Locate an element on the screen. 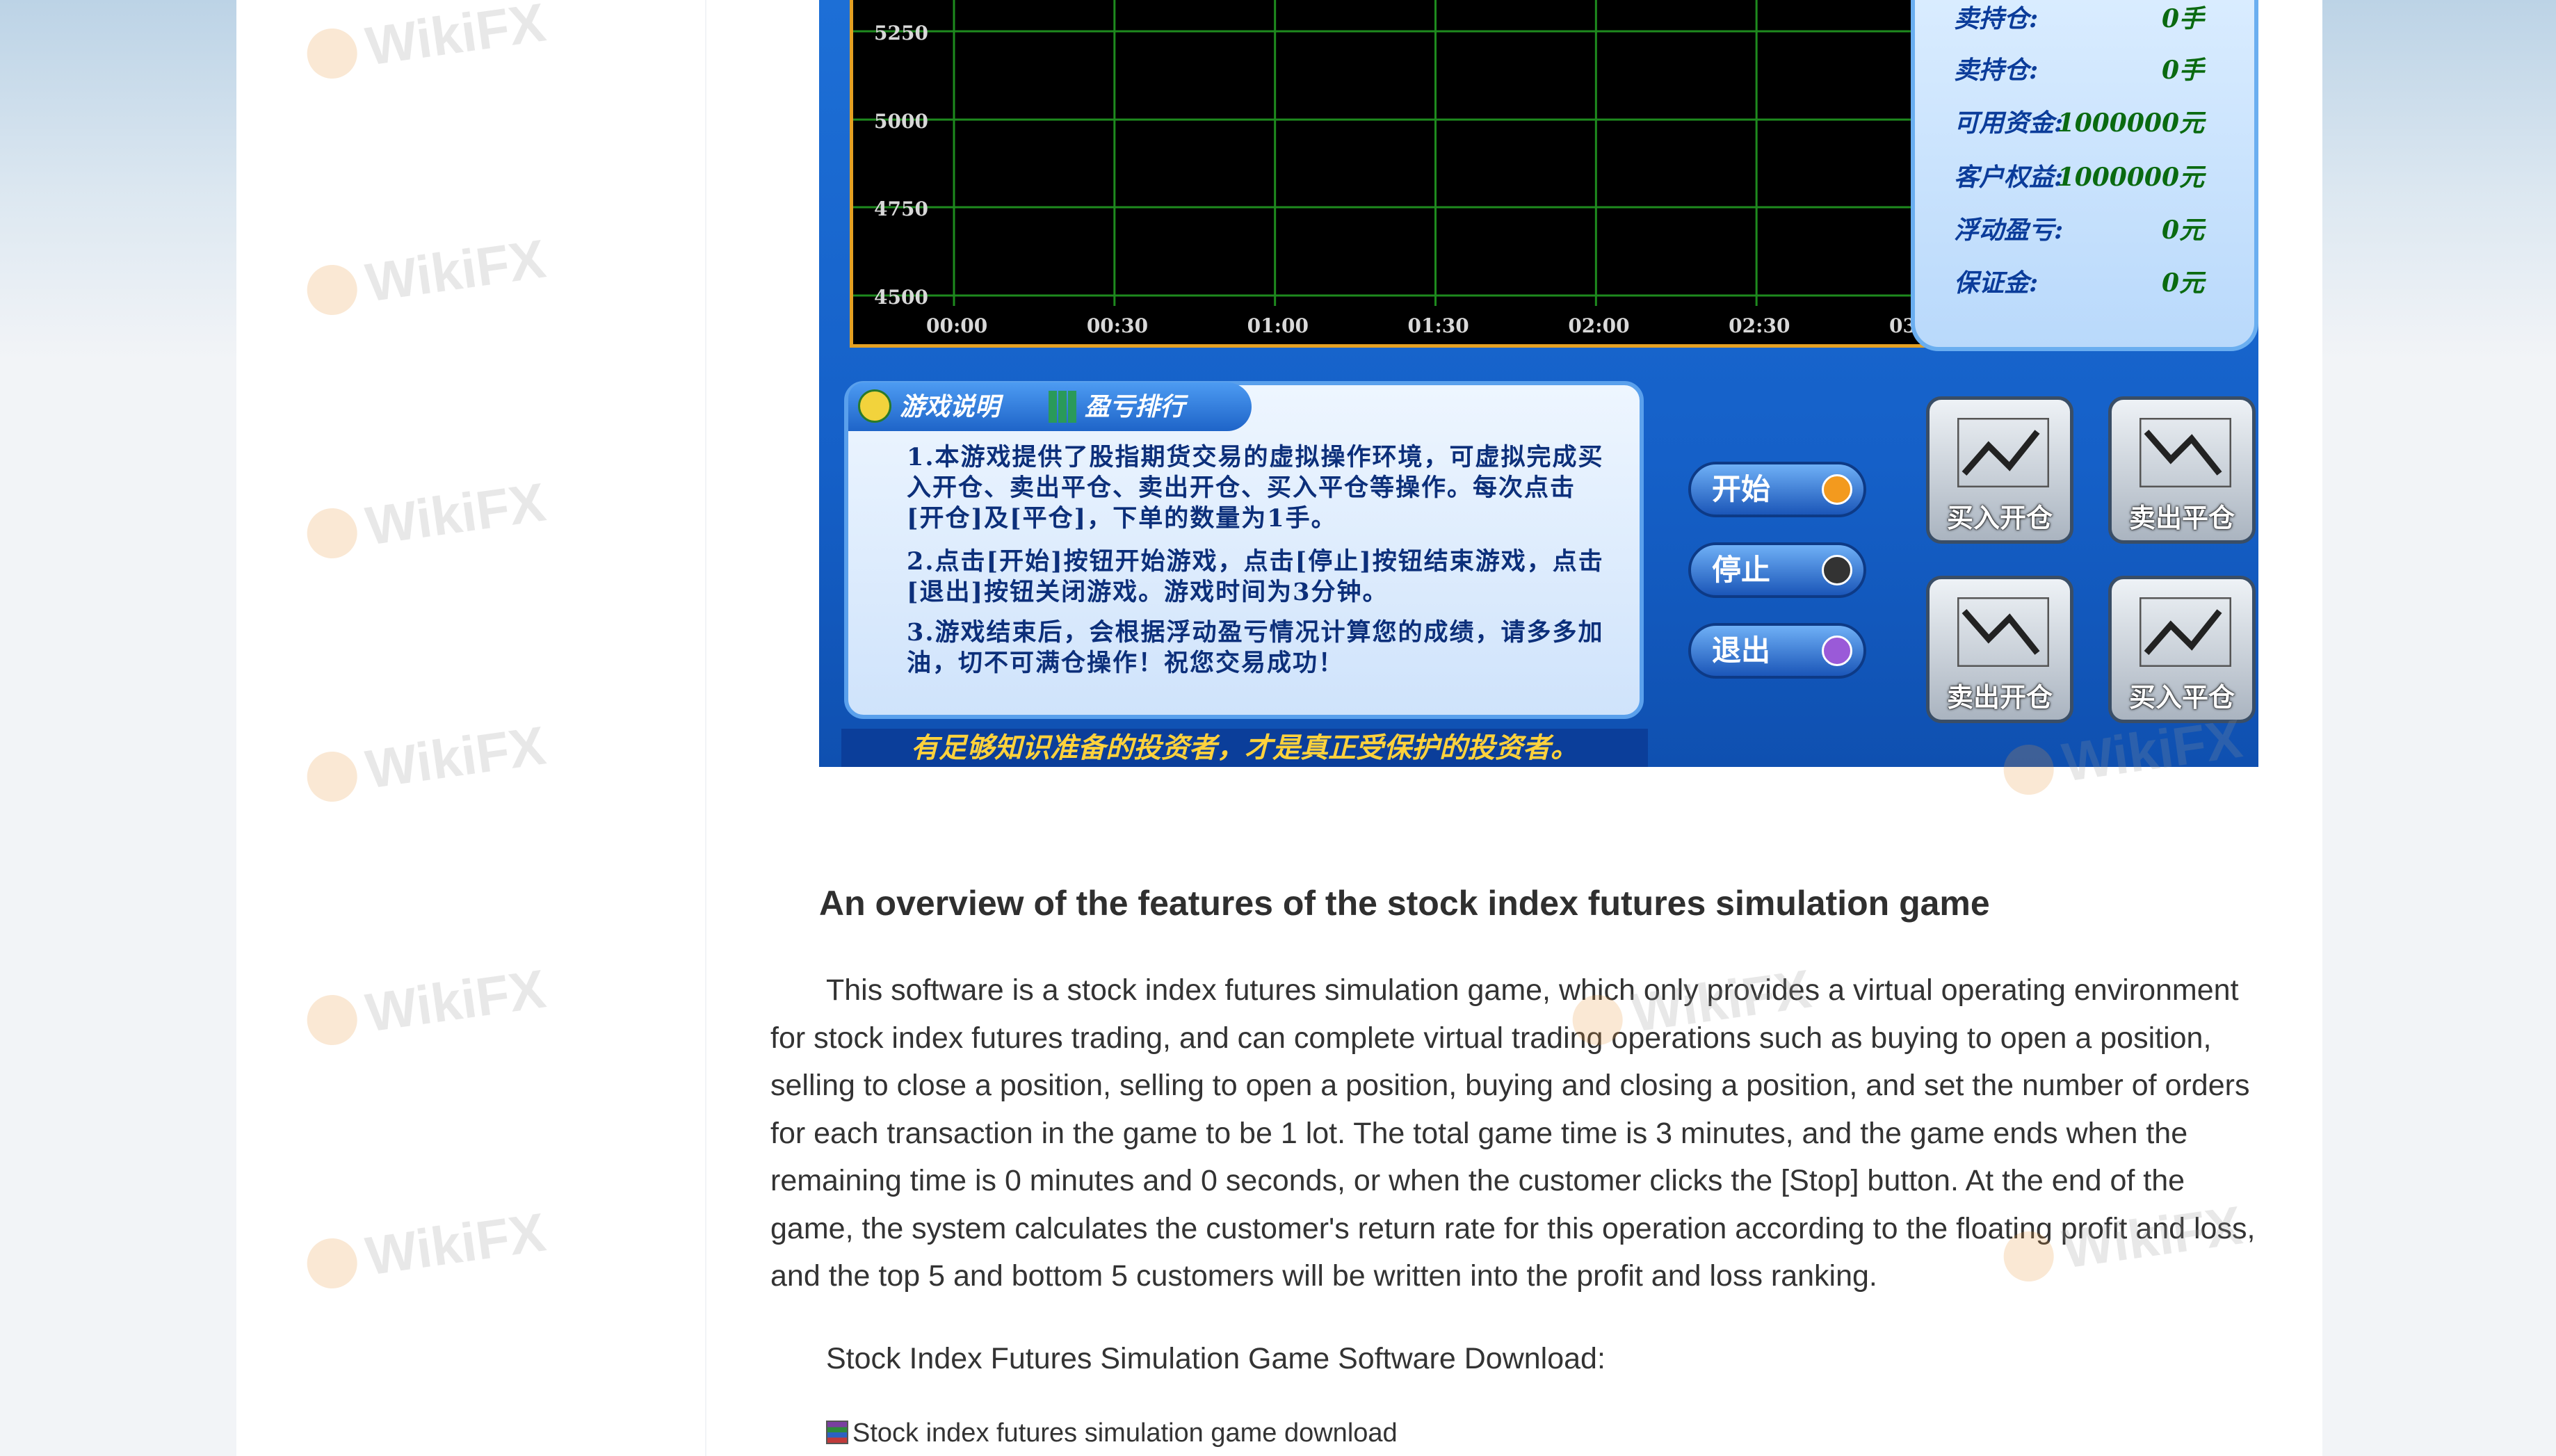 This screenshot has width=2556, height=1456. sell-close-button: 卖出平仓 is located at coordinates (2182, 470).